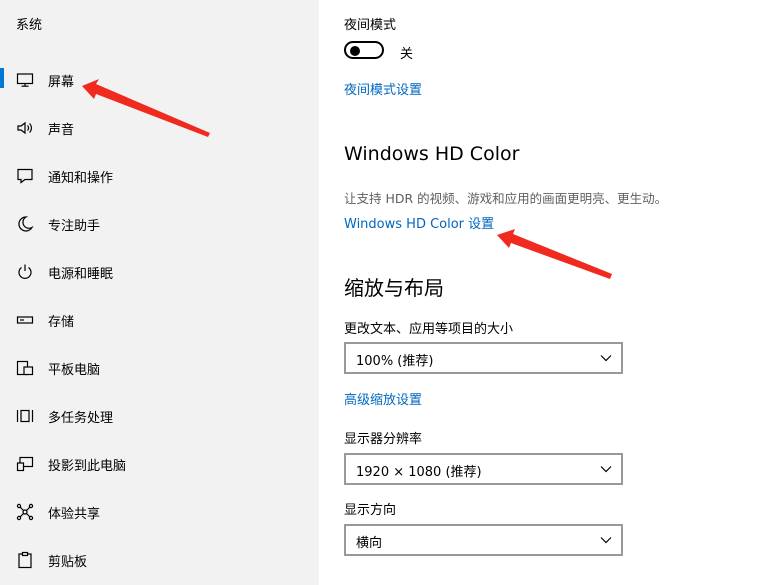 Image resolution: width=769 pixels, height=585 pixels. I want to click on scale-dropdown-value: 100% (推荐), so click(395, 361).